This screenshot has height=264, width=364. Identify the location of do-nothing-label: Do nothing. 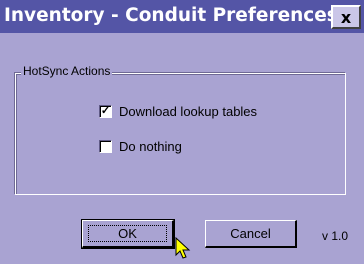
(150, 146).